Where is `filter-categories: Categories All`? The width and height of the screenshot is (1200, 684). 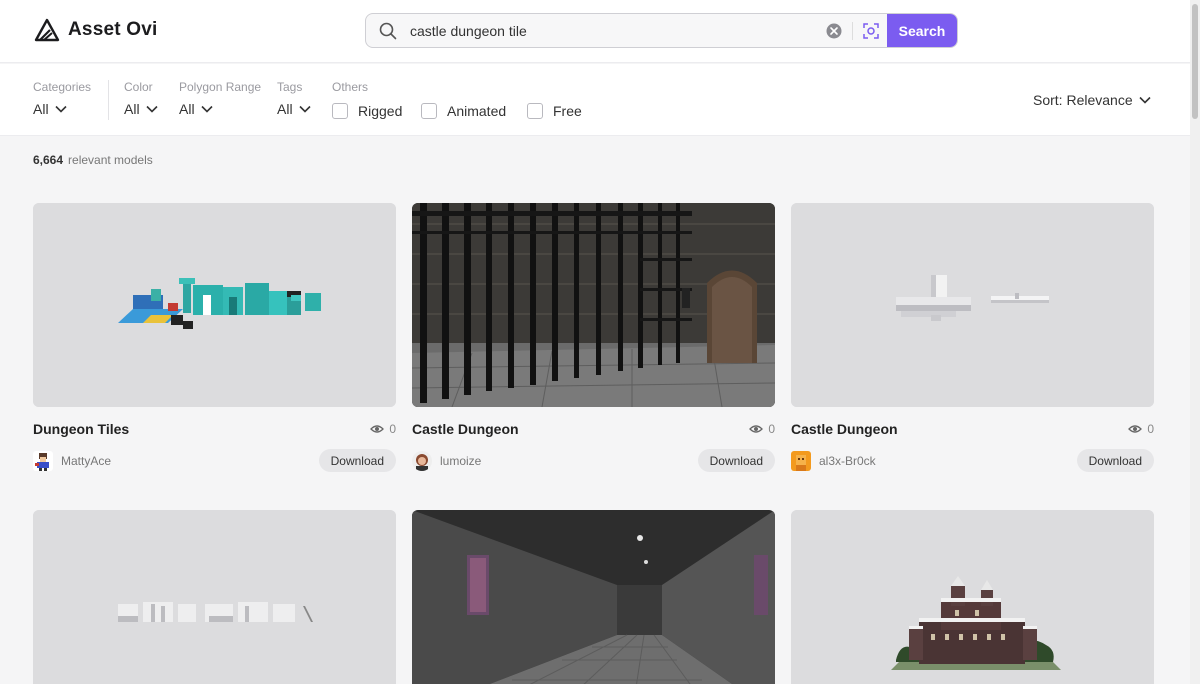
filter-categories: Categories All is located at coordinates (62, 98).